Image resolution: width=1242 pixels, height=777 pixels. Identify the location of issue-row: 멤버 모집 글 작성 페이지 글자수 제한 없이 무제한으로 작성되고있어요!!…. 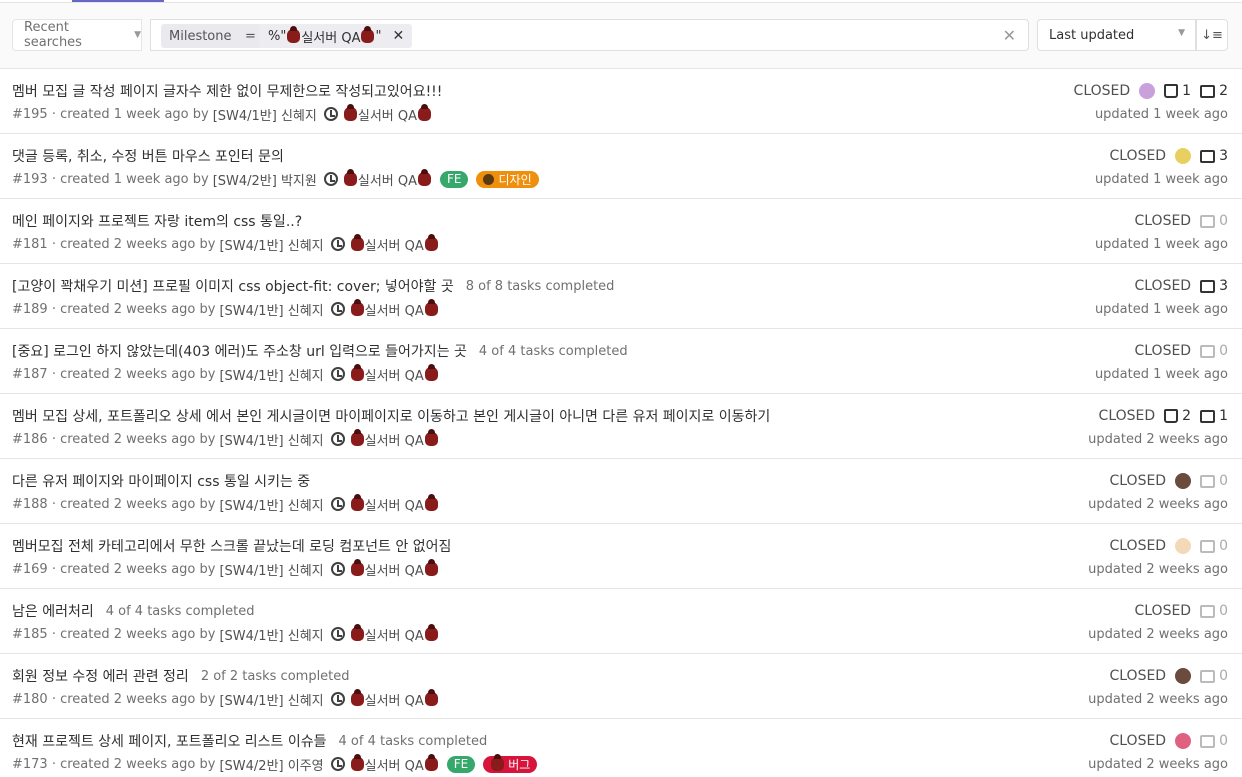
(621, 101).